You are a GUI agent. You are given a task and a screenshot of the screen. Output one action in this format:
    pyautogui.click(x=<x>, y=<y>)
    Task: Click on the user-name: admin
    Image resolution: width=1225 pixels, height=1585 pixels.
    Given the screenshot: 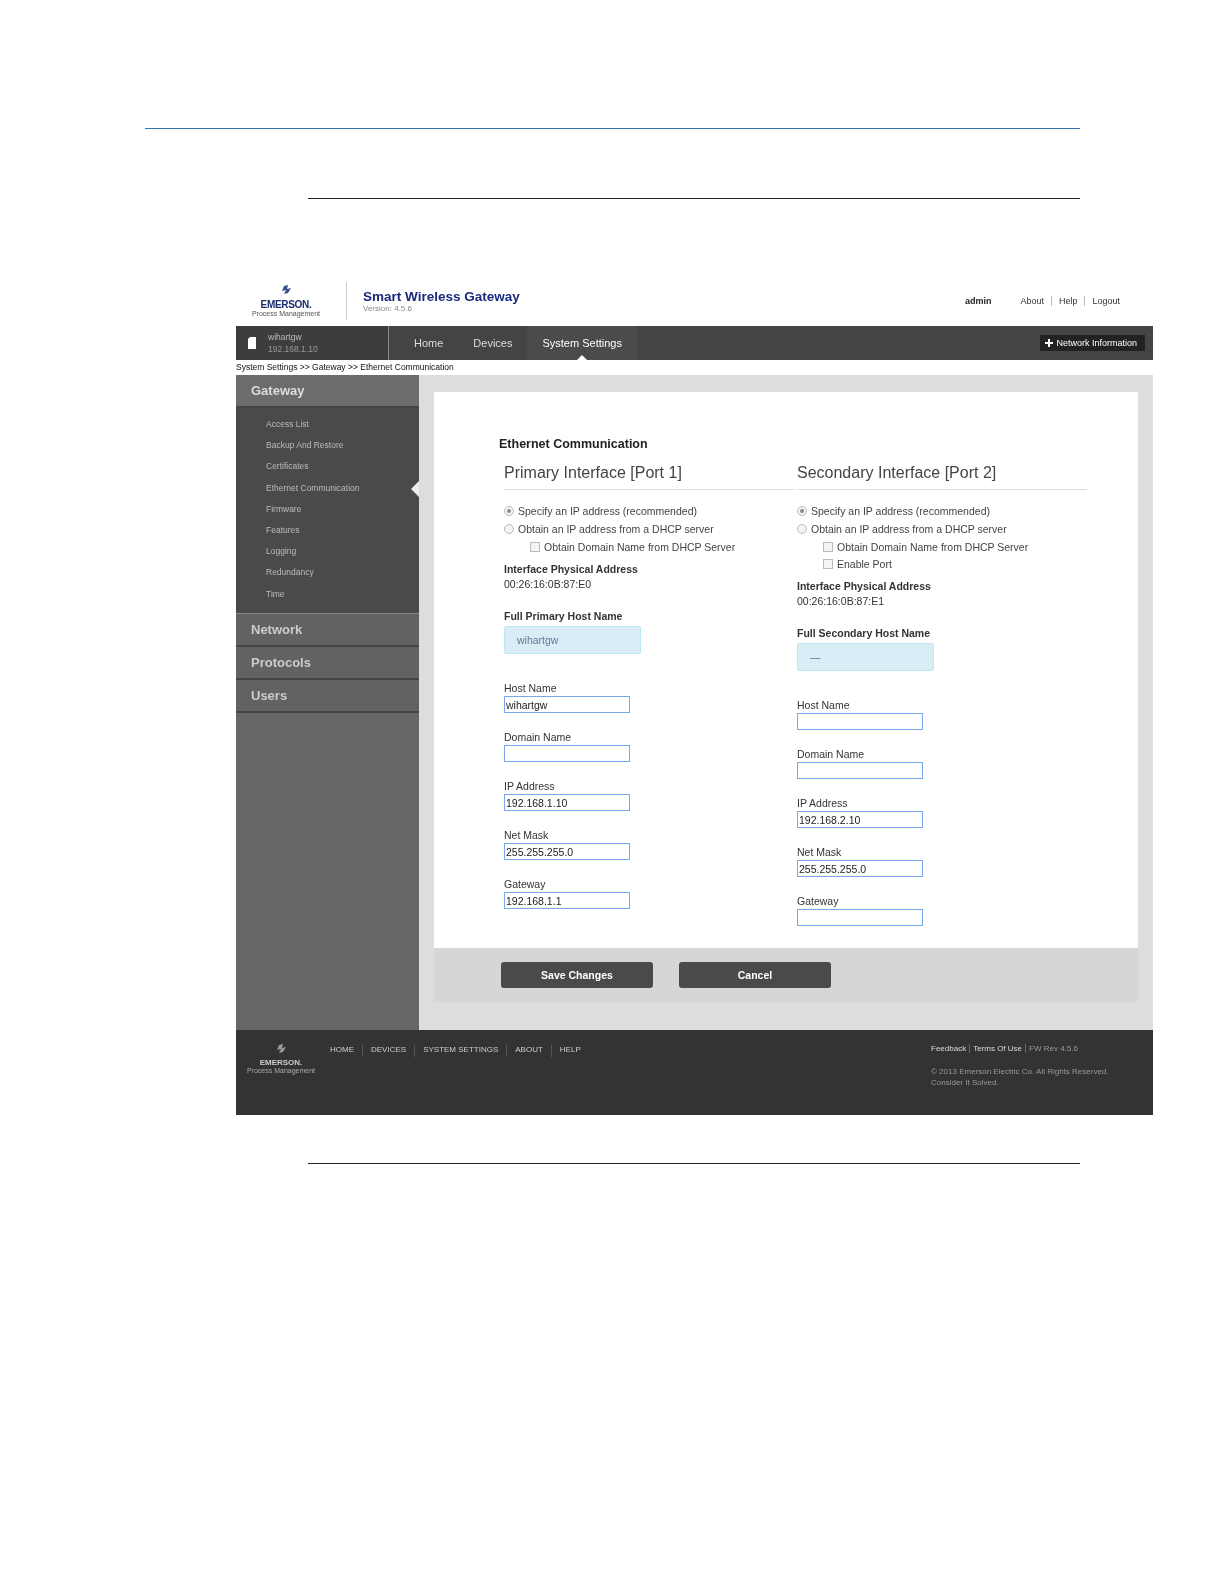 What is the action you would take?
    pyautogui.click(x=978, y=300)
    